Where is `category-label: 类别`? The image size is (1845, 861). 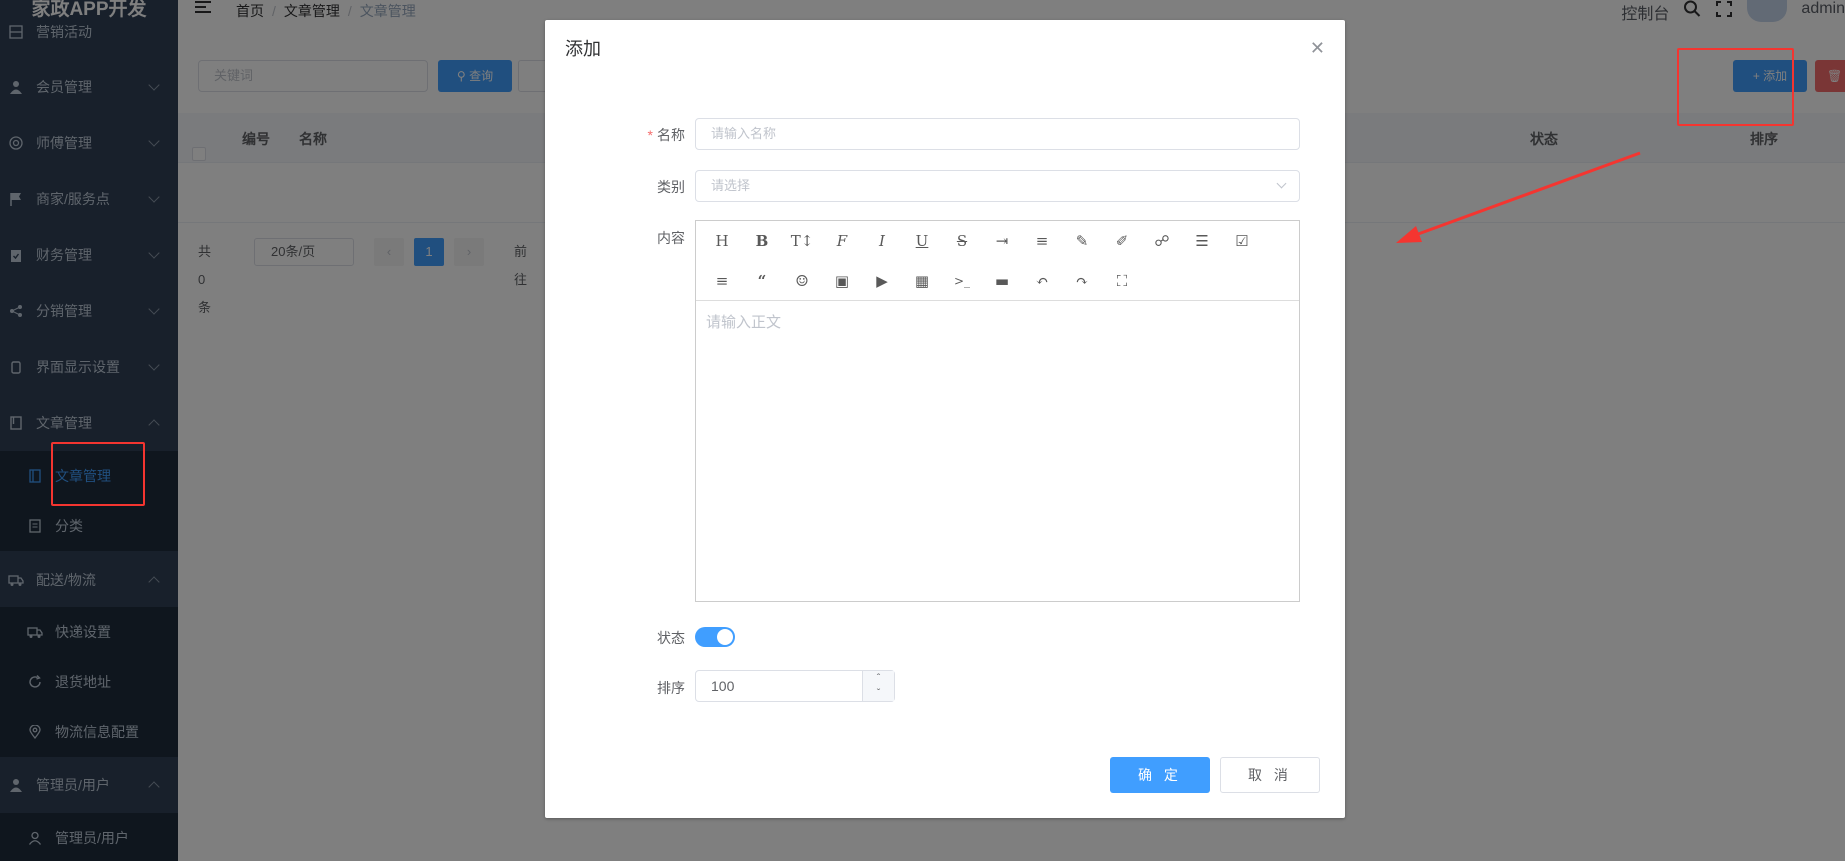
category-label: 类别 is located at coordinates (671, 187).